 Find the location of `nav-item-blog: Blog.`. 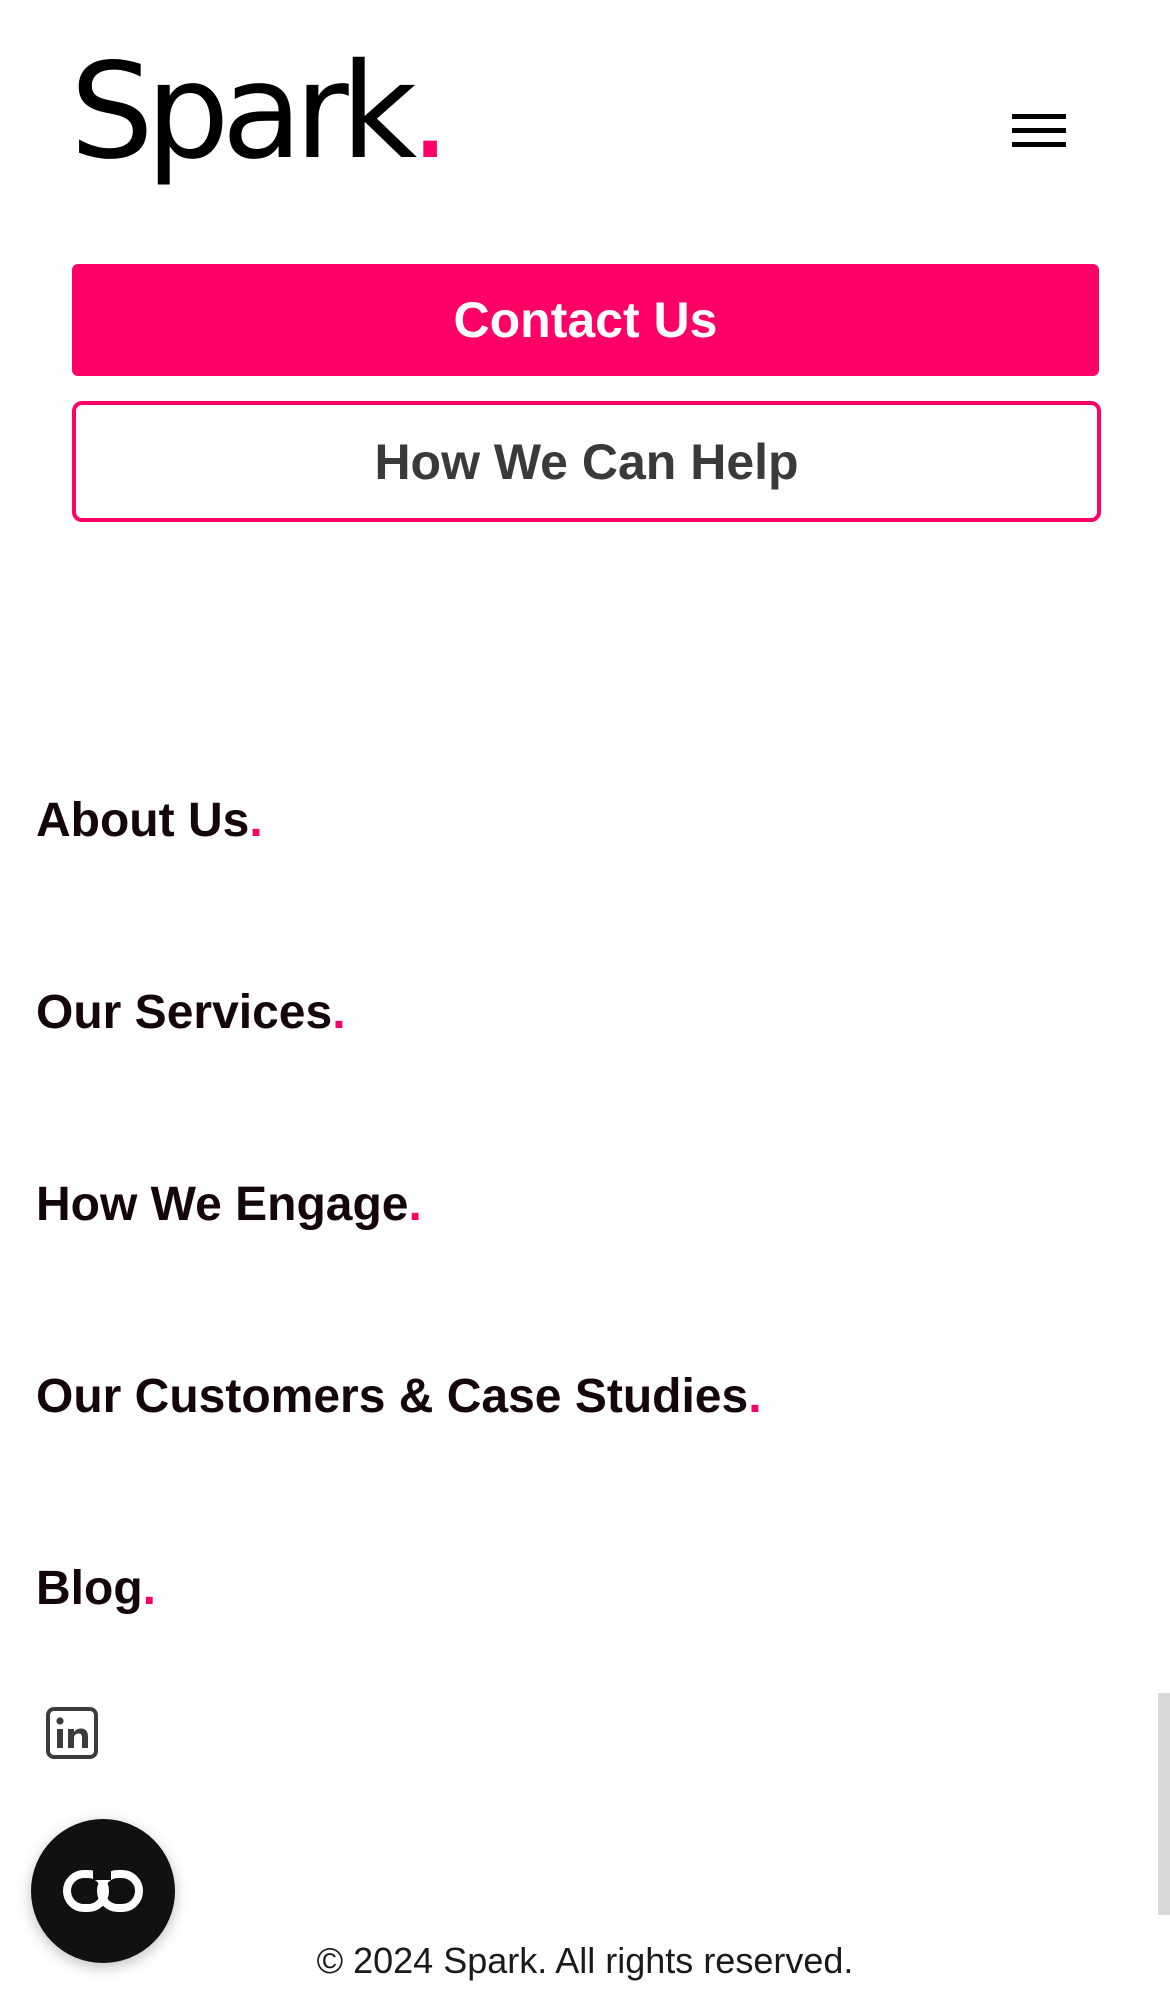

nav-item-blog: Blog. is located at coordinates (96, 1588).